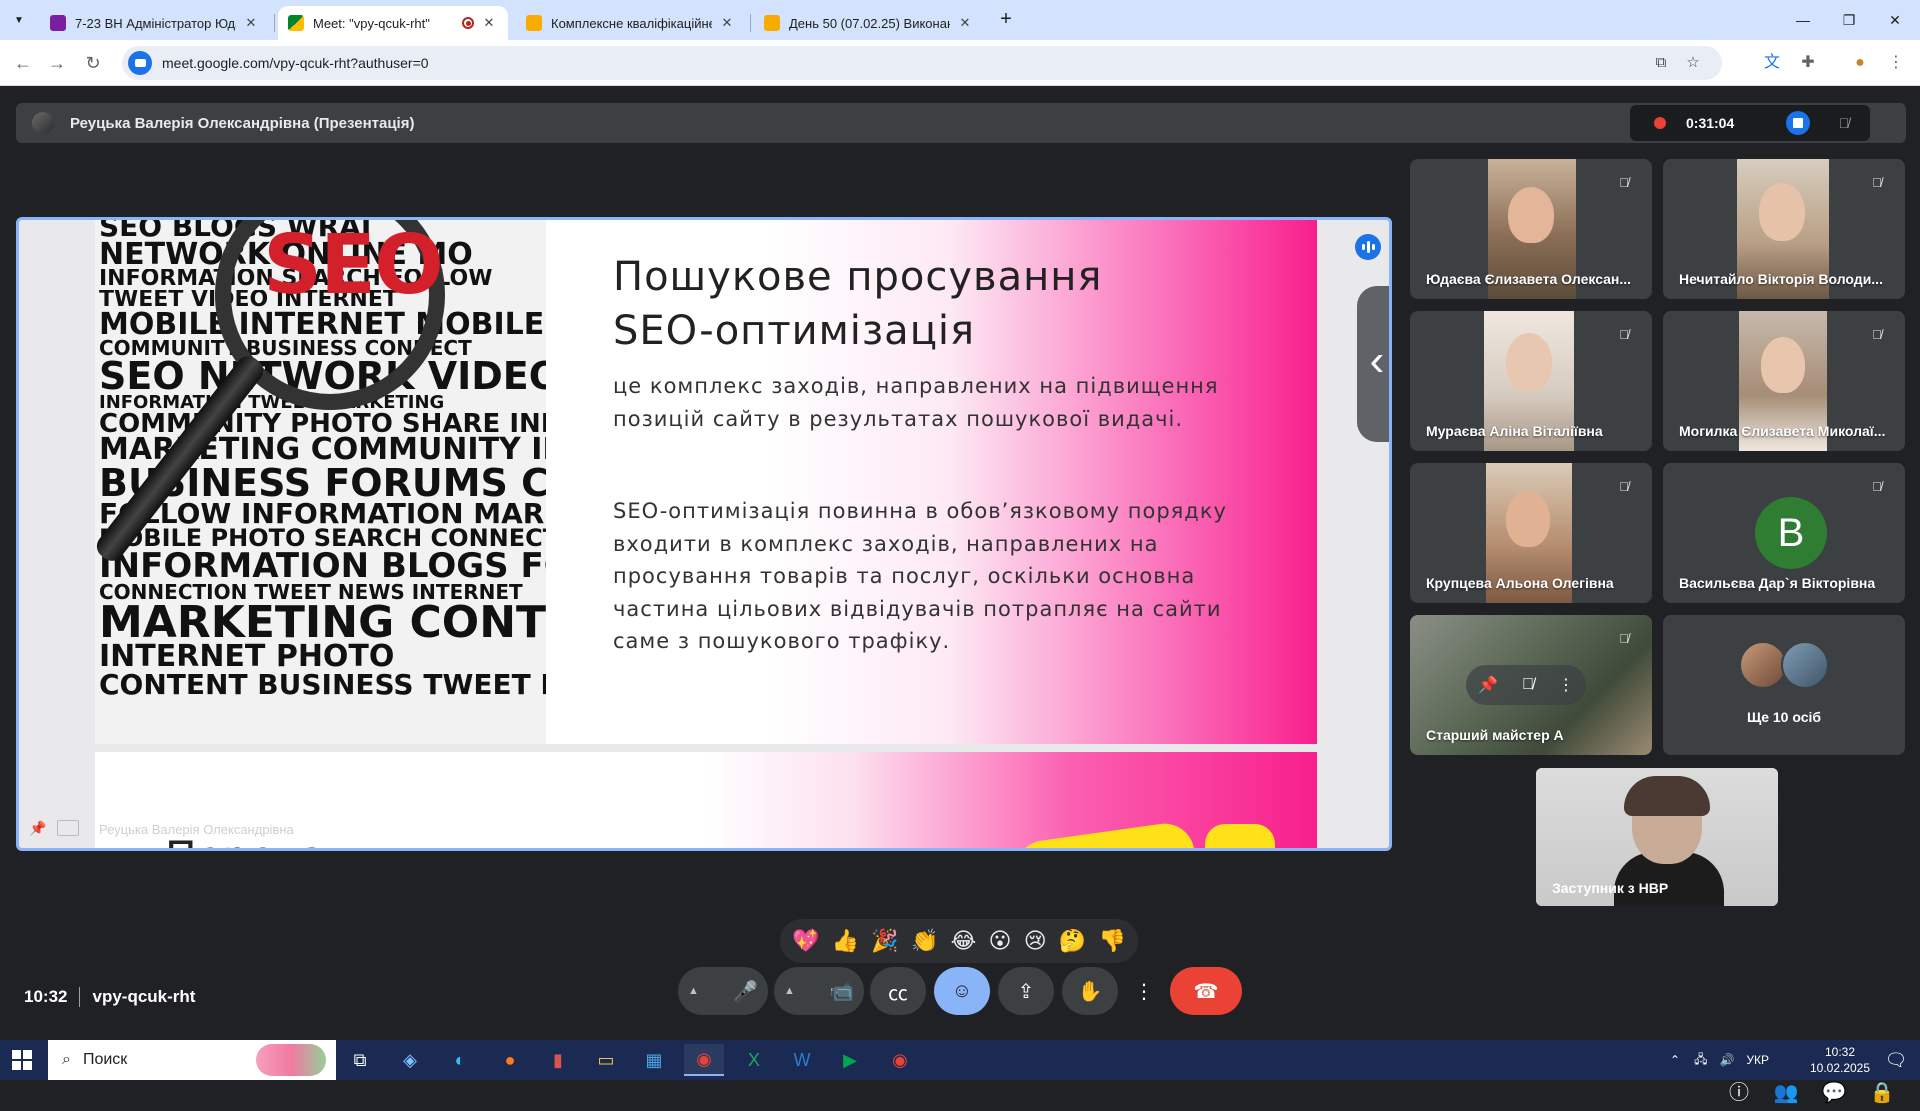  Describe the element at coordinates (1834, 1093) in the screenshot. I see `chat-icon: 💬` at that location.